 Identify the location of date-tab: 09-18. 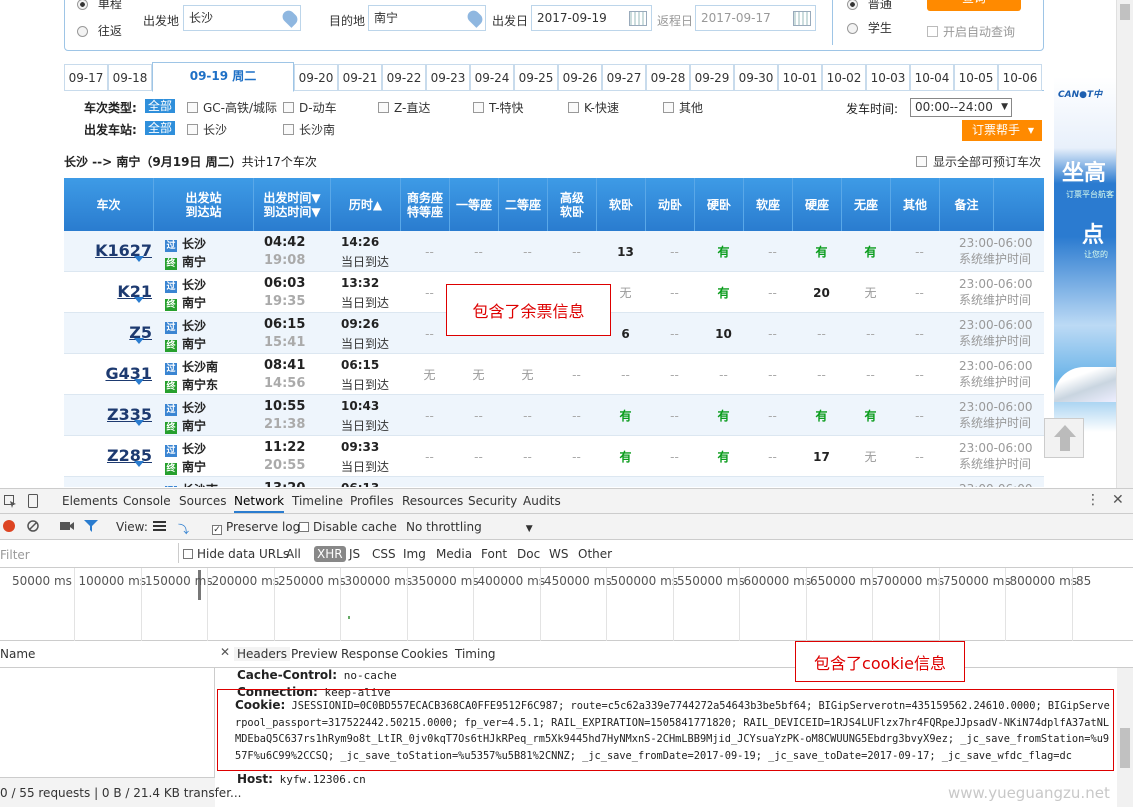
(130, 77).